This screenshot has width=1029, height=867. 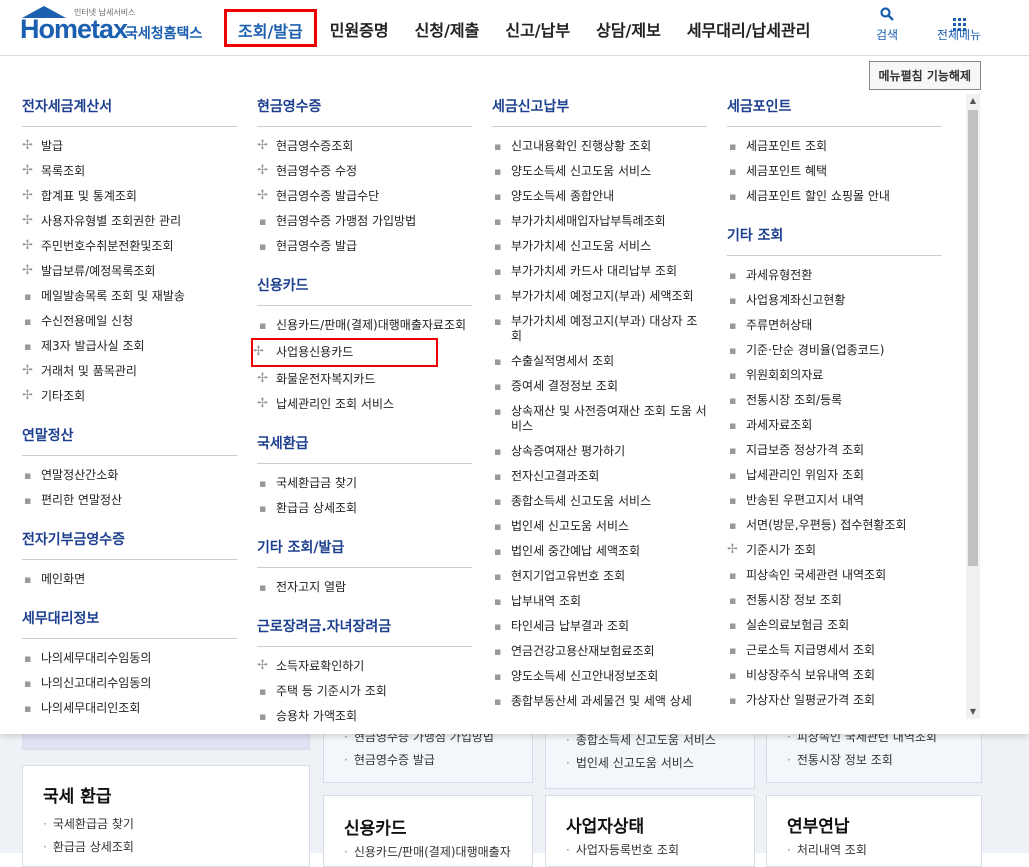 What do you see at coordinates (129, 475) in the screenshot?
I see `menu-item: ▪ 연말정산간소화` at bounding box center [129, 475].